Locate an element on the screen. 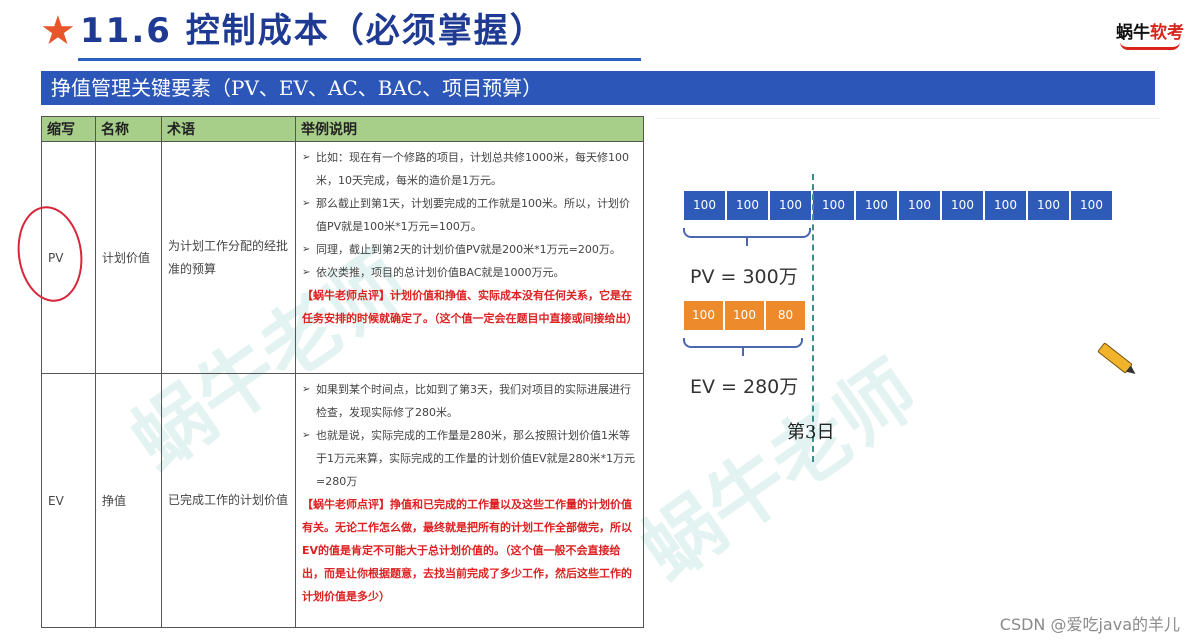 The image size is (1186, 642). table-header-row: 缩写 名称 术语 举例说明 is located at coordinates (342, 129).